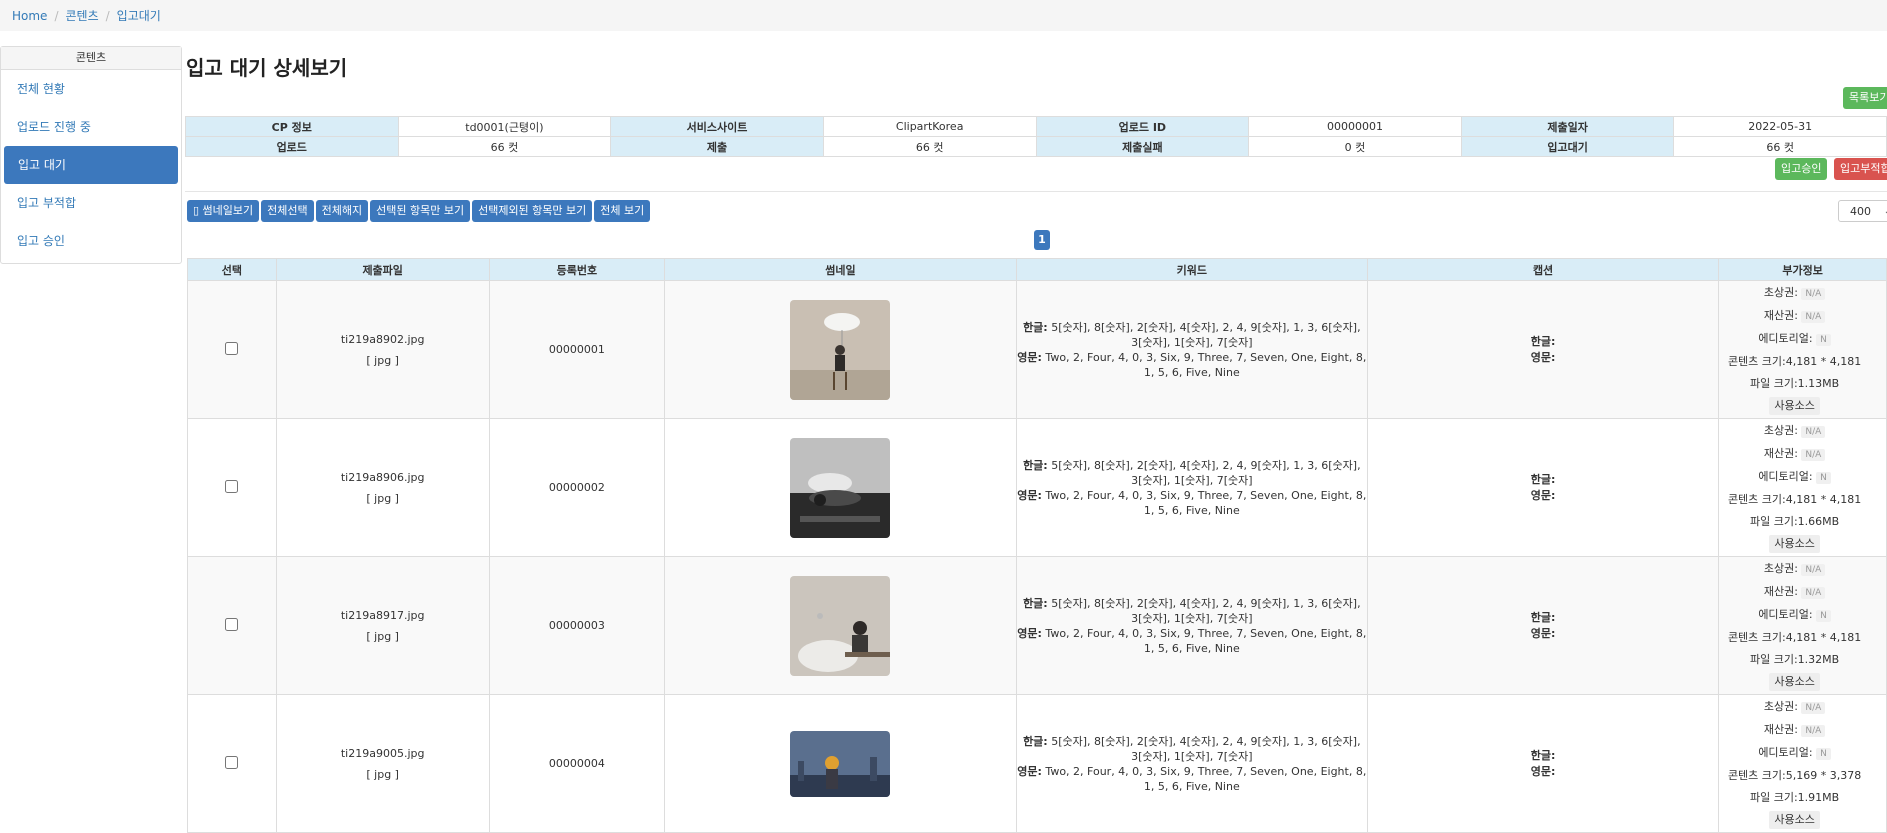 The image size is (1887, 833). I want to click on breadcrumb: Home / 콘텐츠 / 입고대기, so click(86, 15).